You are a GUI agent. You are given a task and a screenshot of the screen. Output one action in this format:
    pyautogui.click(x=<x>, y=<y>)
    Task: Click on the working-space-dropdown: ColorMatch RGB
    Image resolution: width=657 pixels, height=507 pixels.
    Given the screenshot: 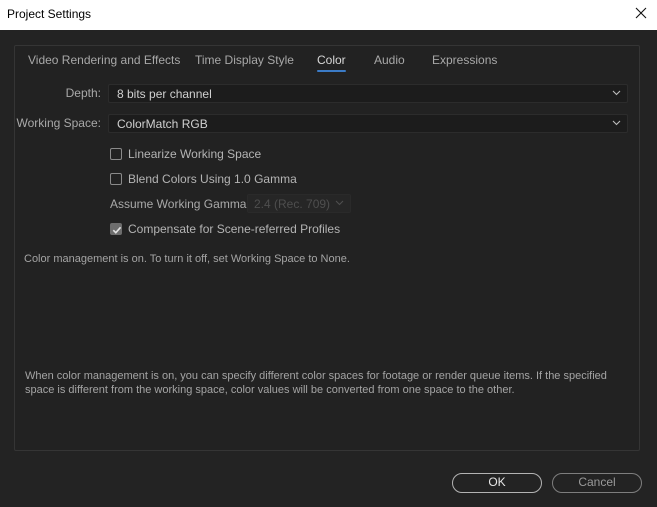 What is the action you would take?
    pyautogui.click(x=368, y=123)
    